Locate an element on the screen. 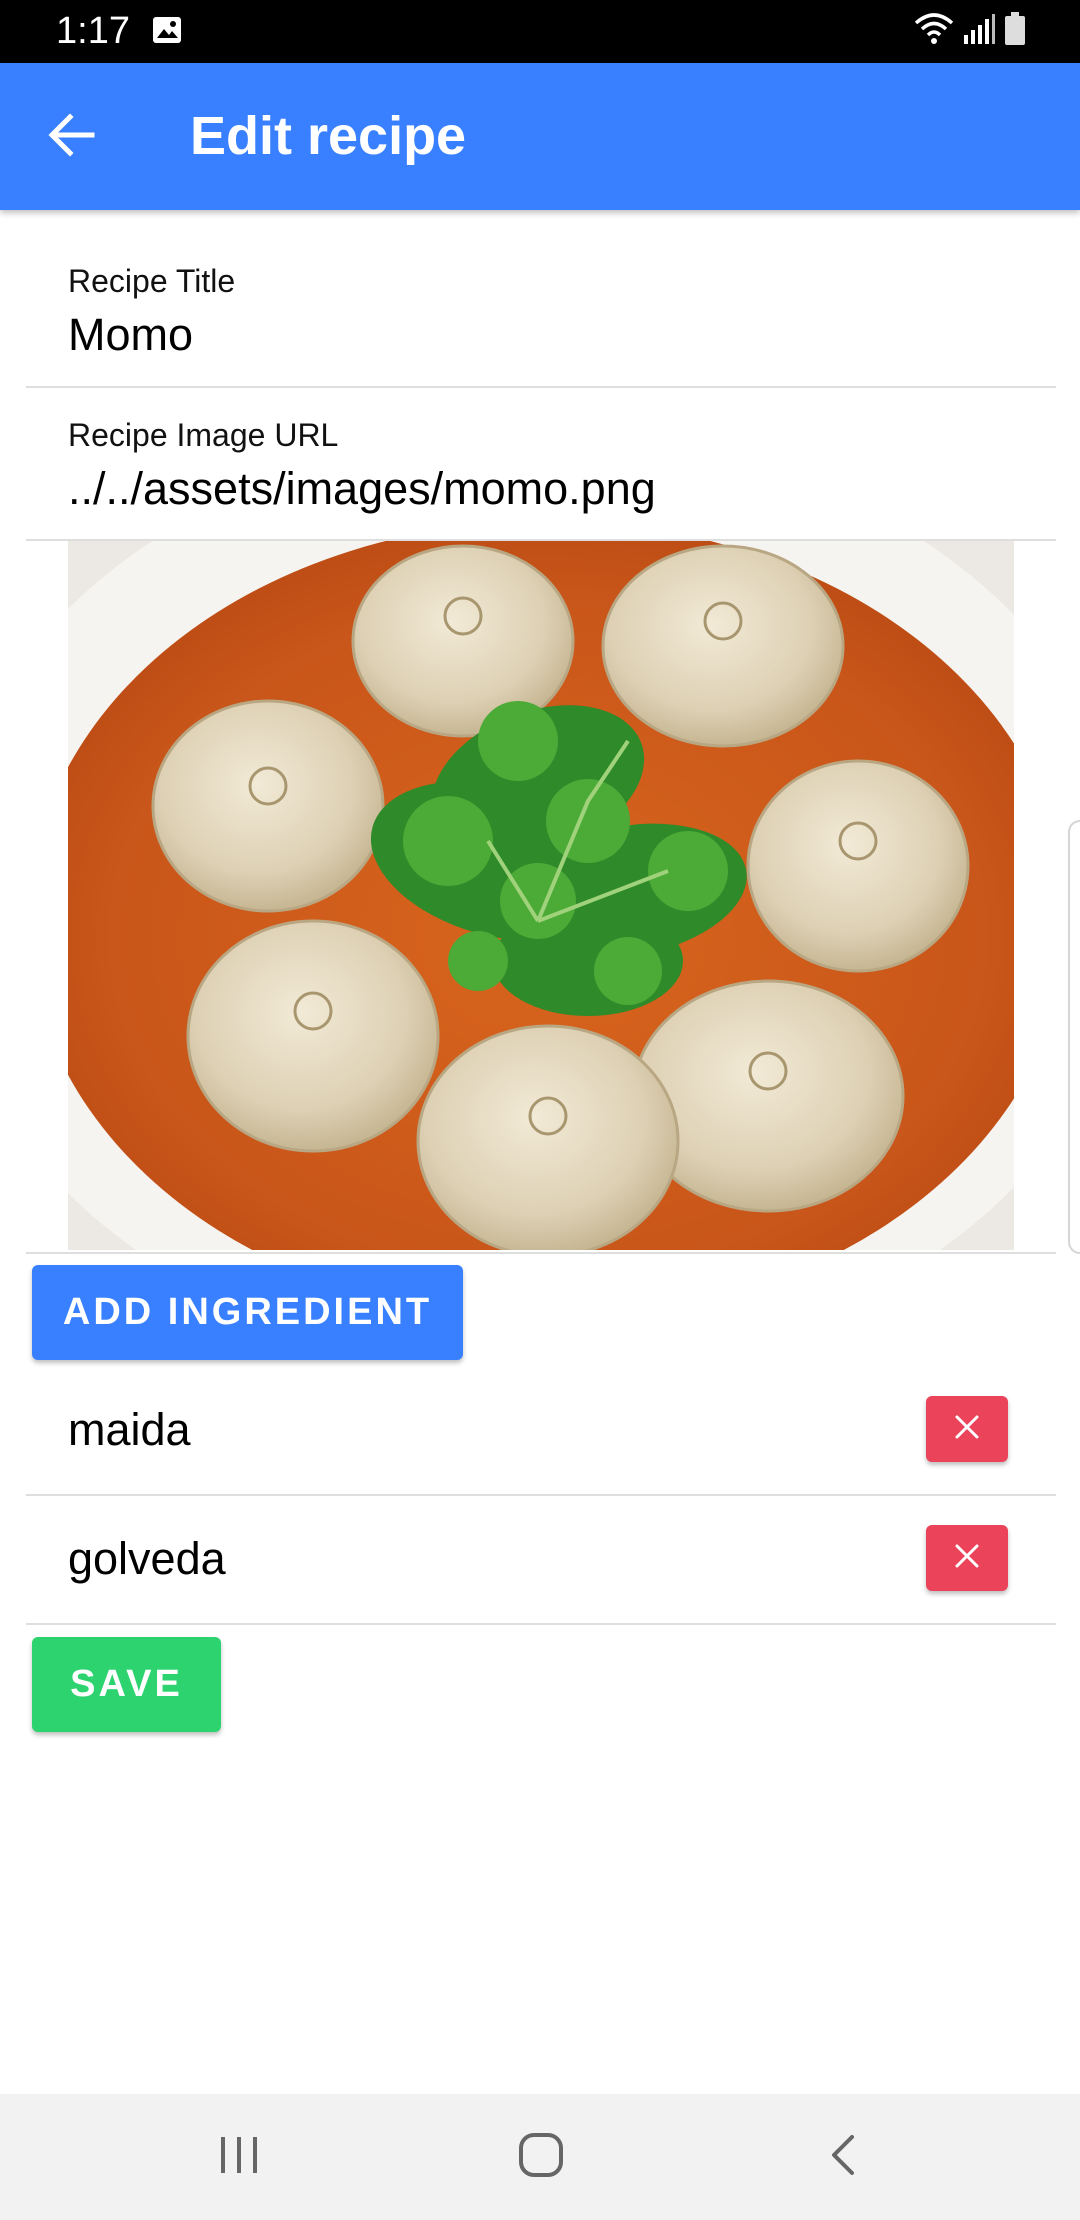  system-nav-bar is located at coordinates (540, 2157).